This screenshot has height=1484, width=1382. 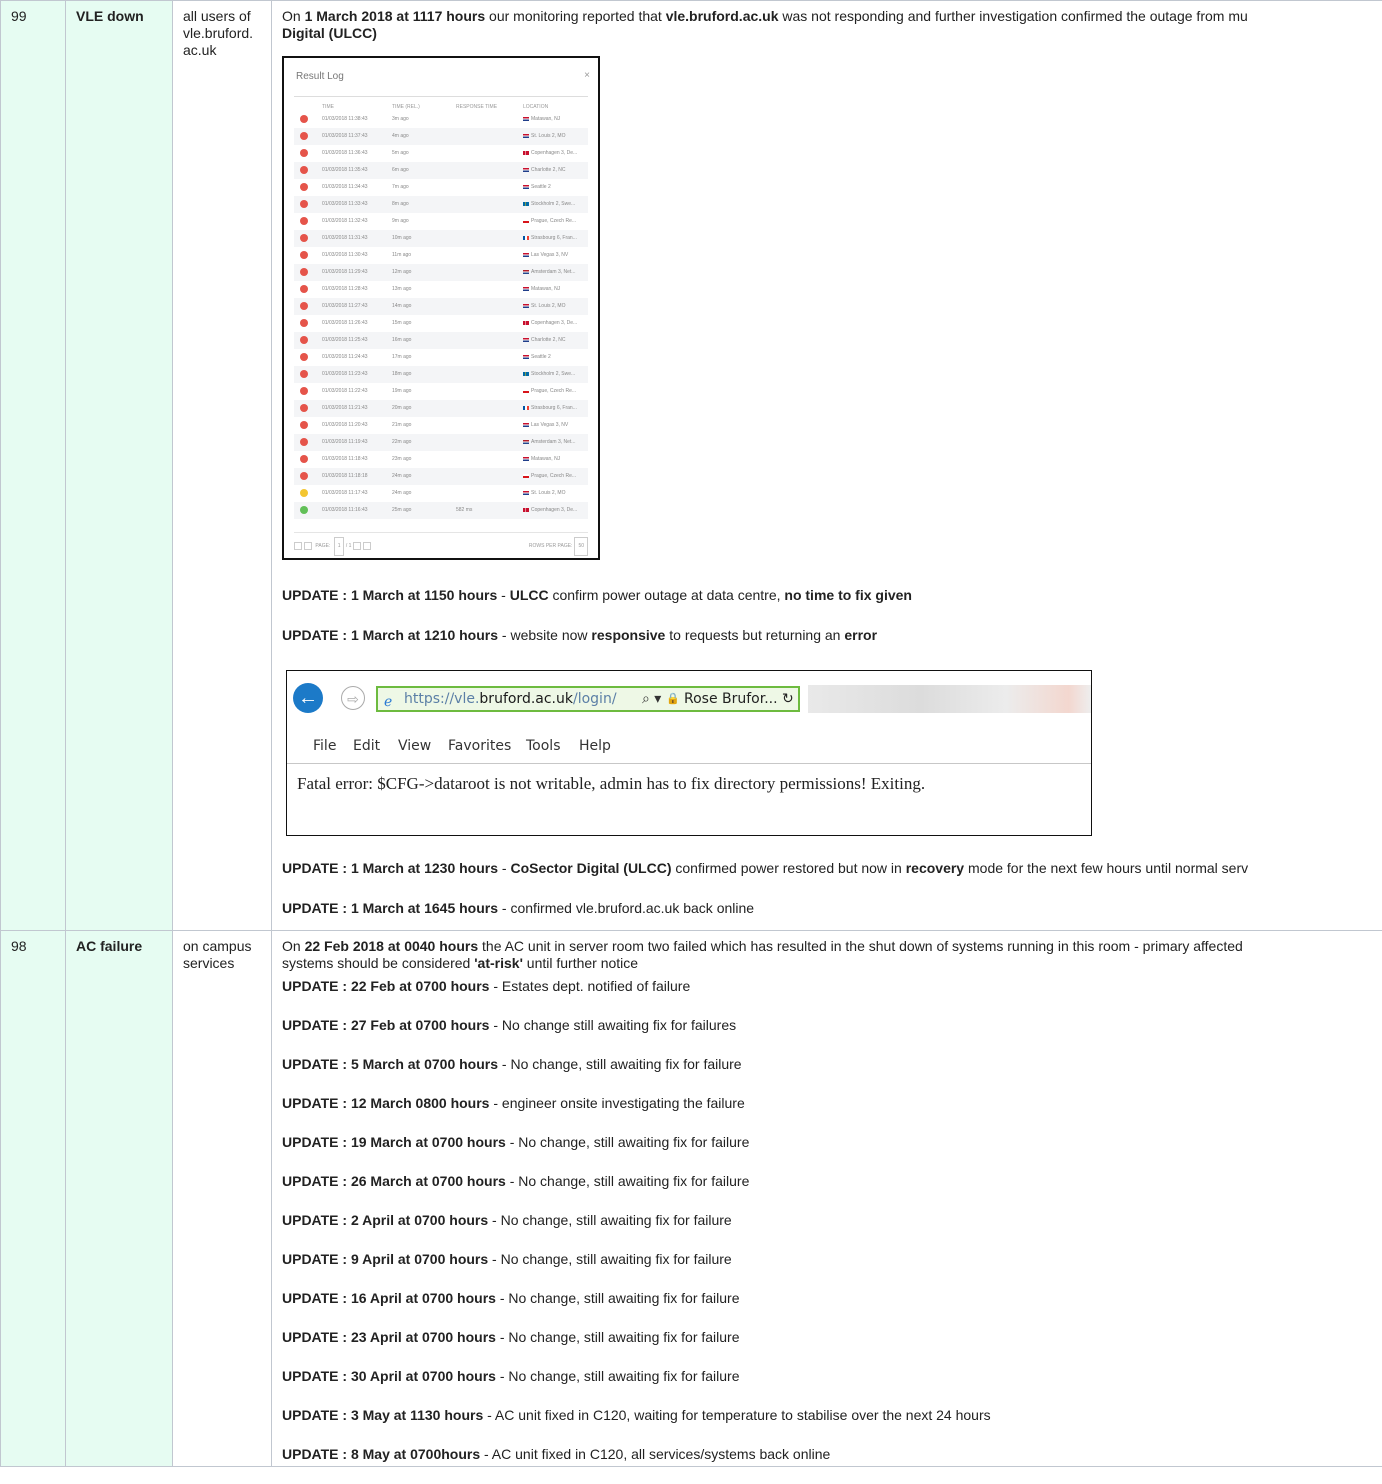 I want to click on flag-us-icon, so click(x=526, y=492).